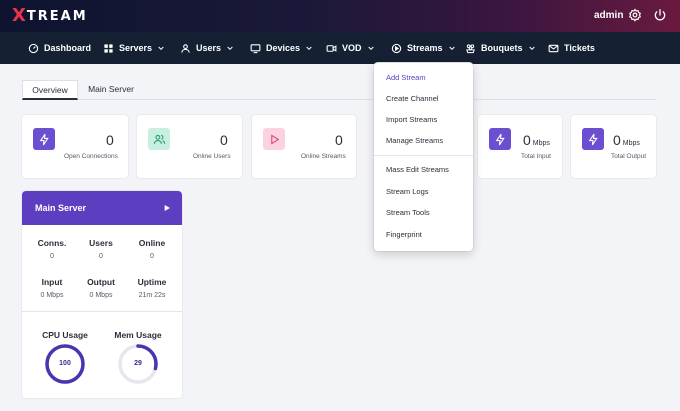 Image resolution: width=680 pixels, height=411 pixels. What do you see at coordinates (189, 146) in the screenshot?
I see `stat-card-online-users: 0 Online Users` at bounding box center [189, 146].